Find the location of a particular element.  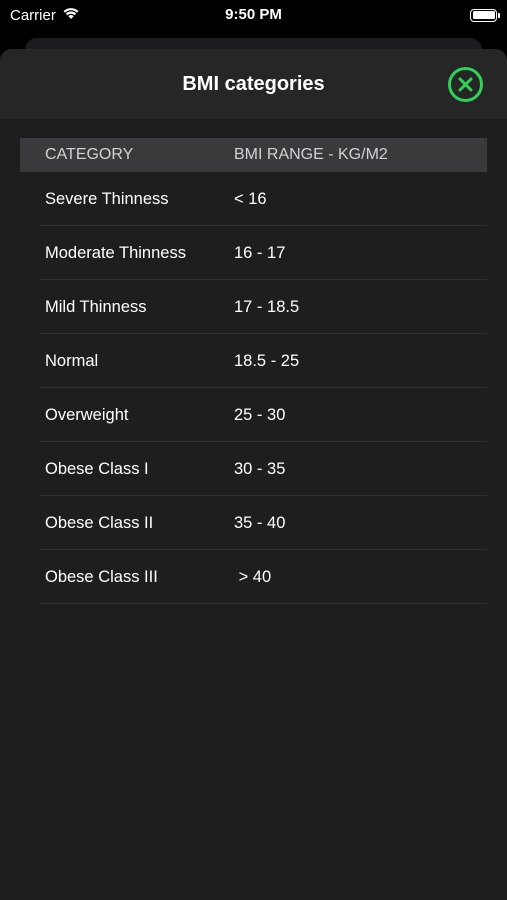

row-range: 18.5 - 25 is located at coordinates (267, 360).